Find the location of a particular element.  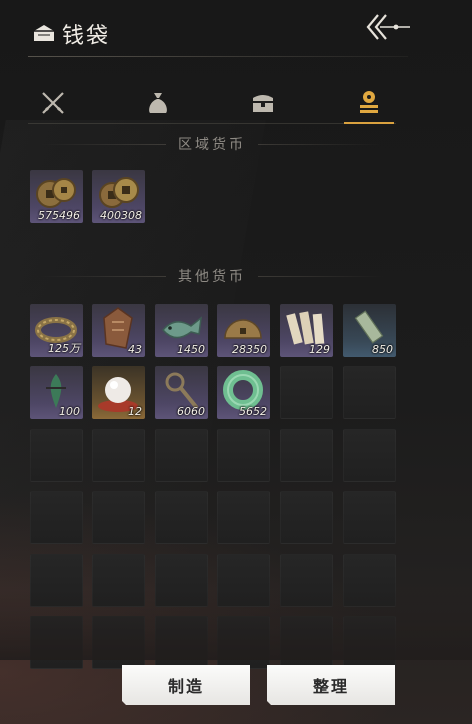

craft-button: 制造 is located at coordinates (186, 685).